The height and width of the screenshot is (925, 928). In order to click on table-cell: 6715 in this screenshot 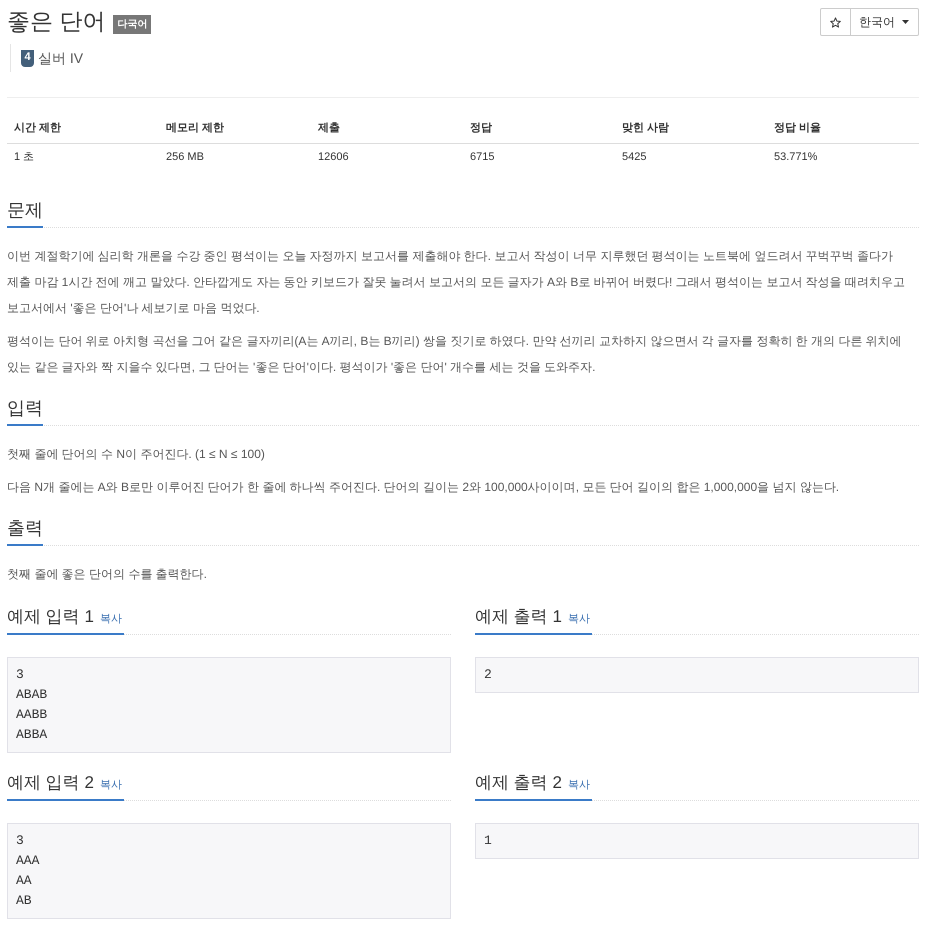, I will do `click(539, 157)`.